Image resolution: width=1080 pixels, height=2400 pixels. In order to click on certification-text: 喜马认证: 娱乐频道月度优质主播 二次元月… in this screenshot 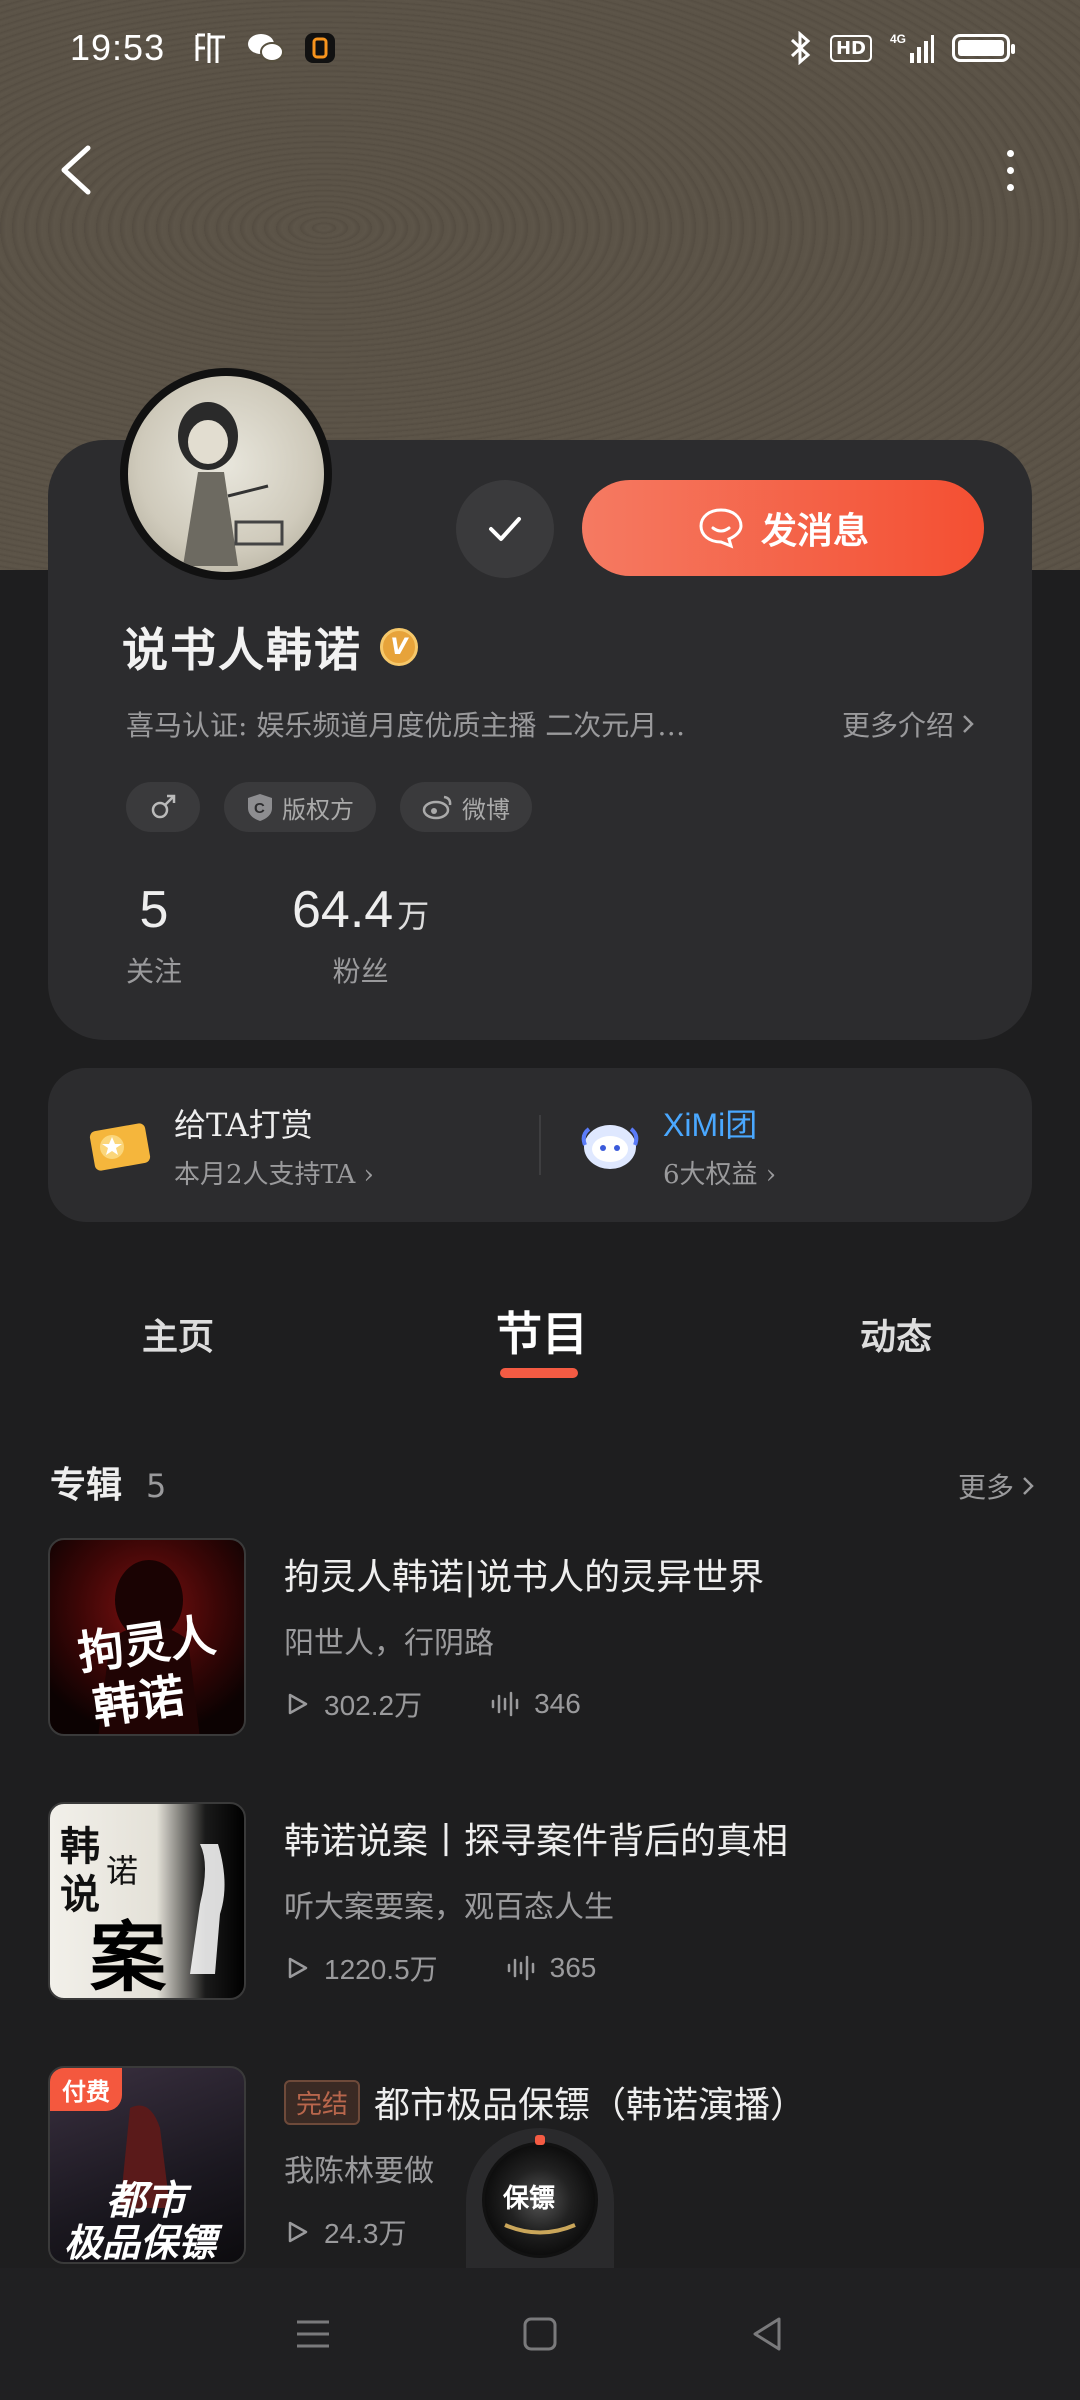, I will do `click(406, 725)`.